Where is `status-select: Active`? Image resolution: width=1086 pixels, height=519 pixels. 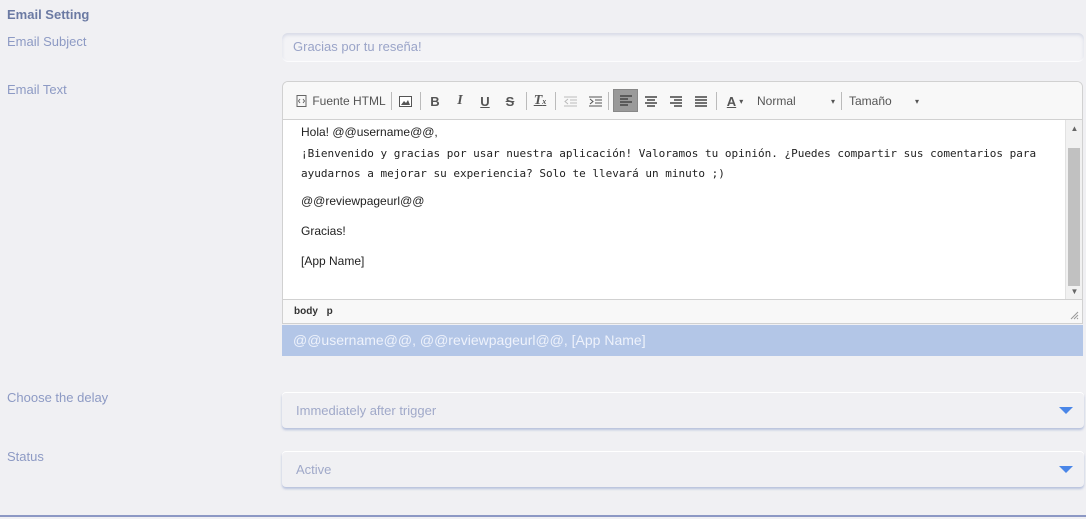
status-select: Active is located at coordinates (683, 469).